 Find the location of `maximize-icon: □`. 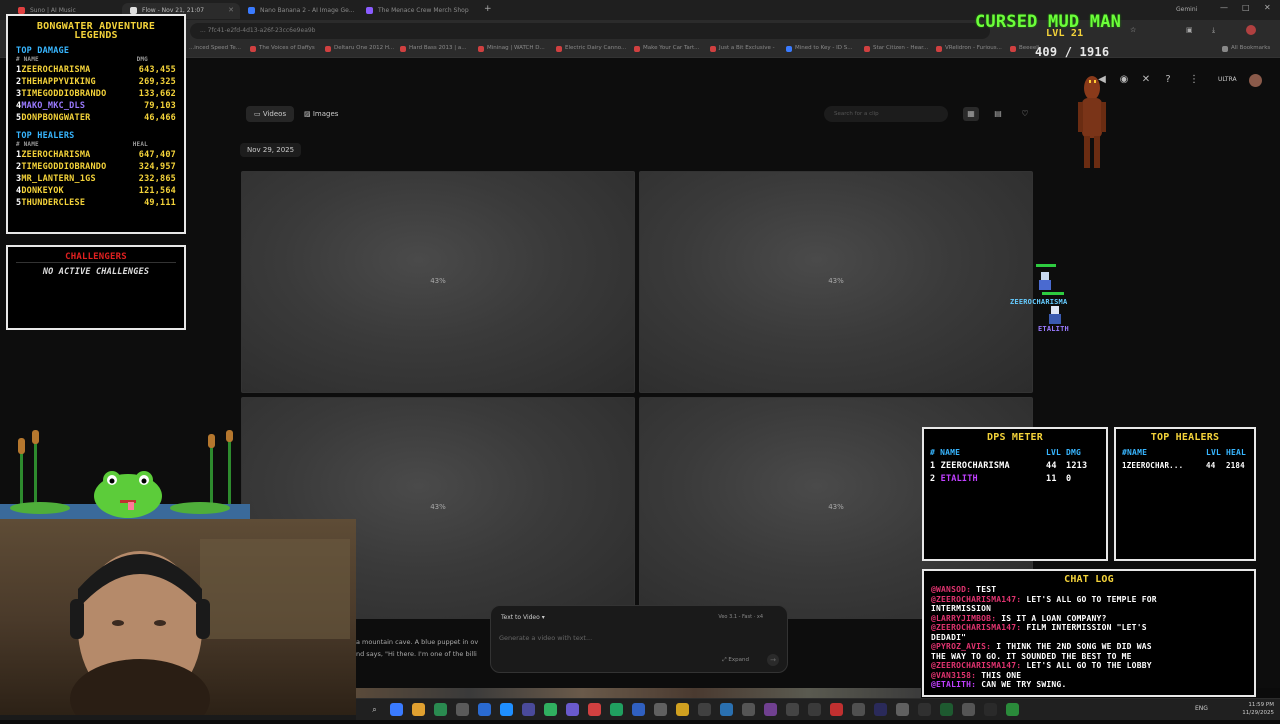

maximize-icon: □ is located at coordinates (1246, 7).